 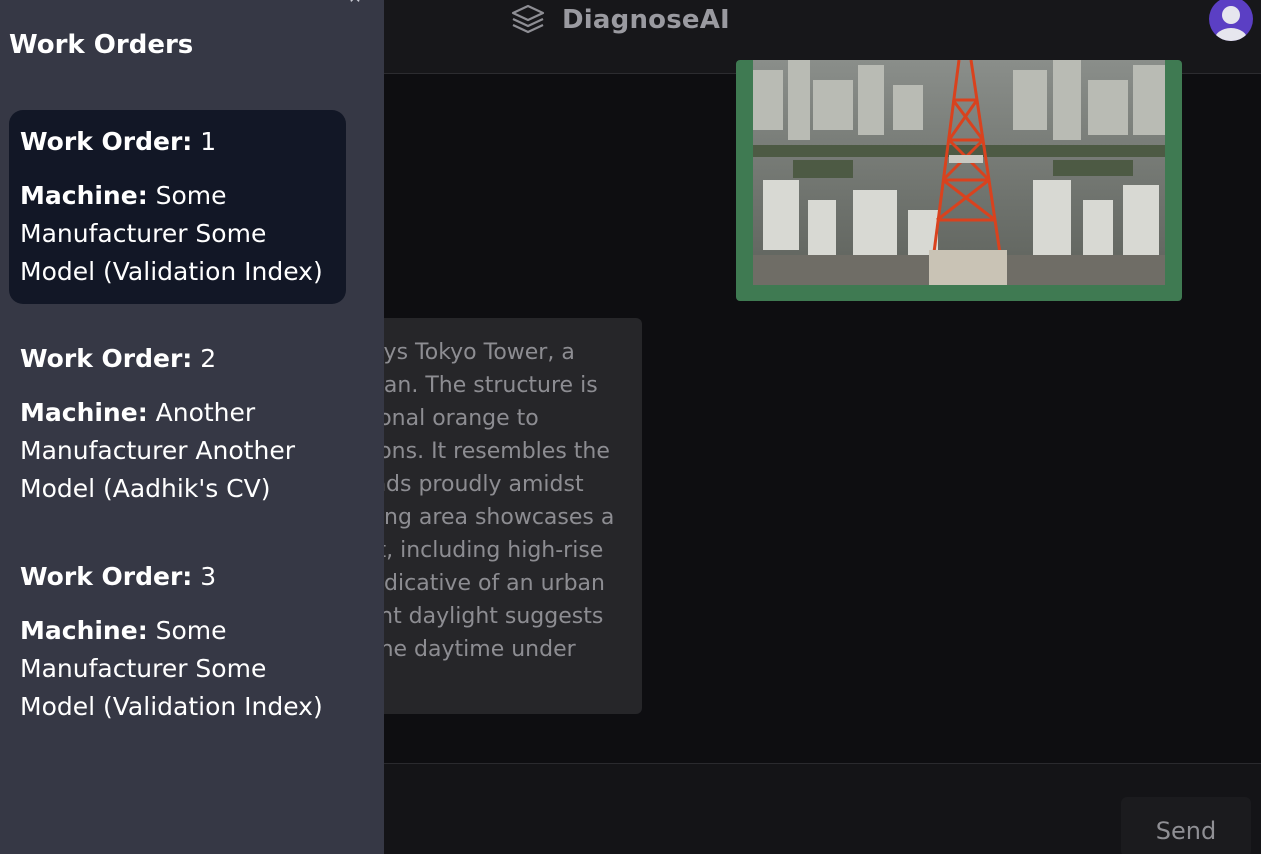 I want to click on work-order-number: 1, so click(x=208, y=141).